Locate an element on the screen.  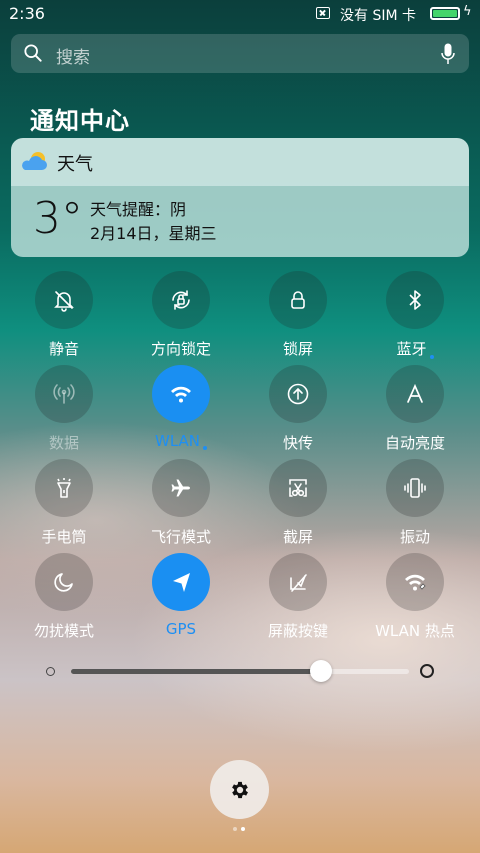
wifi-icon is located at coordinates (181, 394).